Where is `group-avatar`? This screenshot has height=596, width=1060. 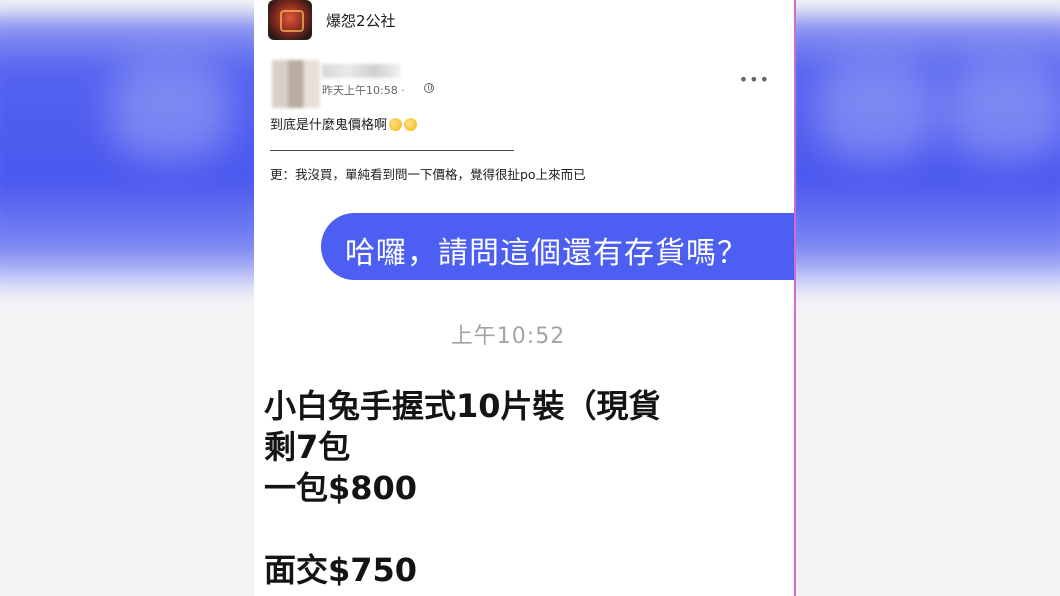
group-avatar is located at coordinates (290, 20).